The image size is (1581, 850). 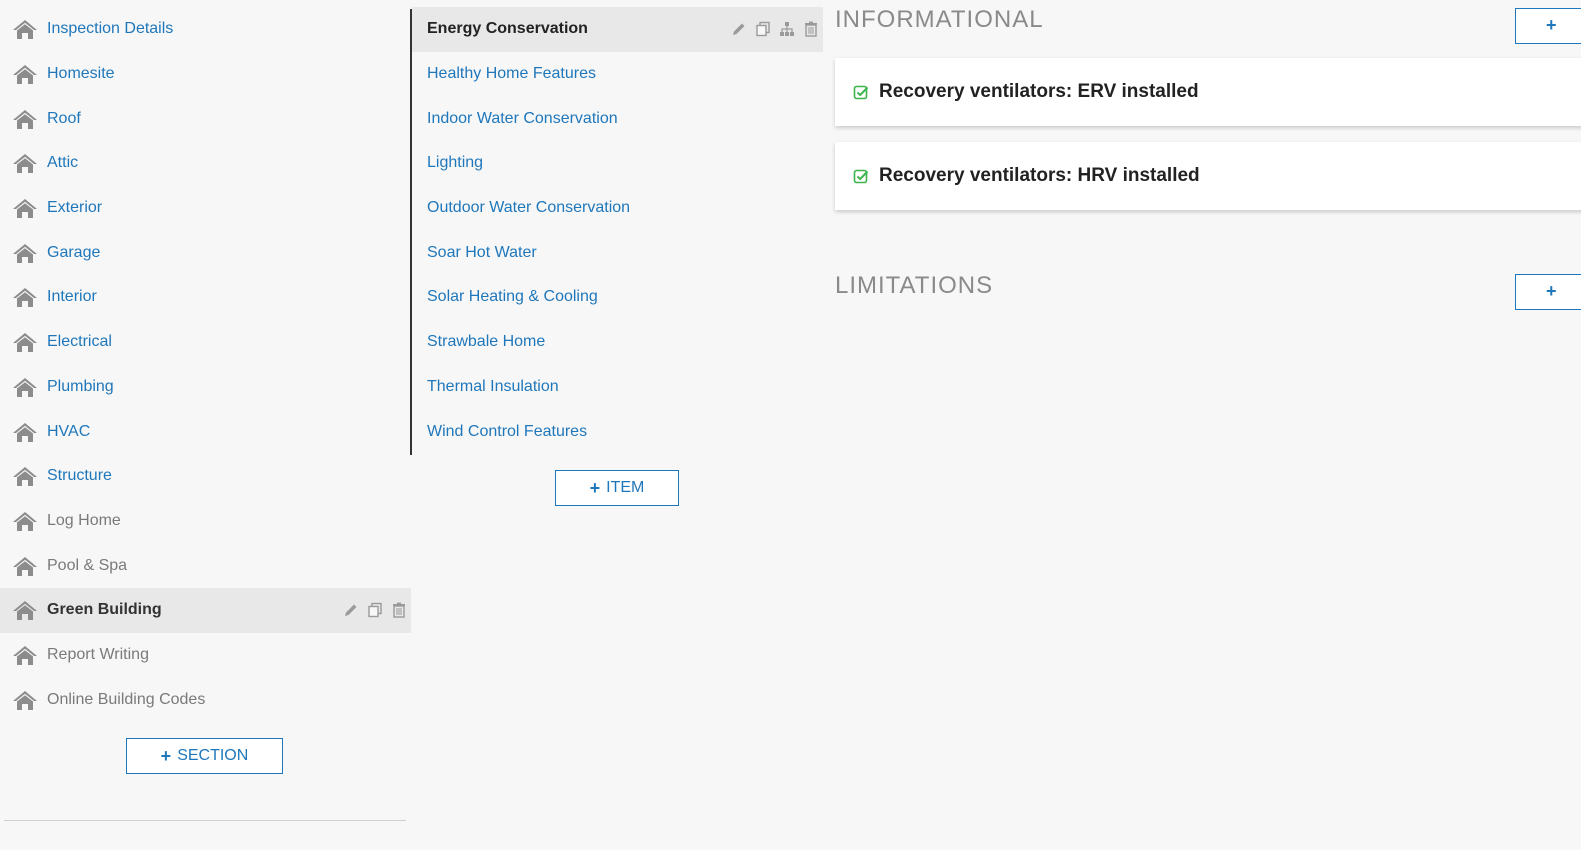 What do you see at coordinates (69, 431) in the screenshot?
I see `sidebar-item-label: HVAC` at bounding box center [69, 431].